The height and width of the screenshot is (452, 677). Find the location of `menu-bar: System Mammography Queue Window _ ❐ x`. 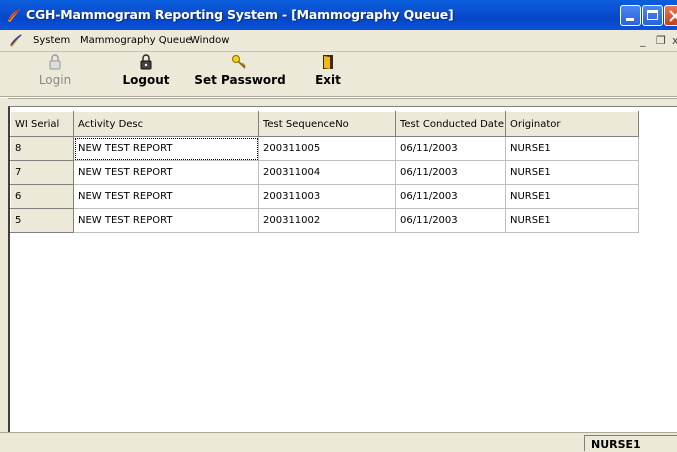

menu-bar: System Mammography Queue Window _ ❐ x is located at coordinates (338, 41).